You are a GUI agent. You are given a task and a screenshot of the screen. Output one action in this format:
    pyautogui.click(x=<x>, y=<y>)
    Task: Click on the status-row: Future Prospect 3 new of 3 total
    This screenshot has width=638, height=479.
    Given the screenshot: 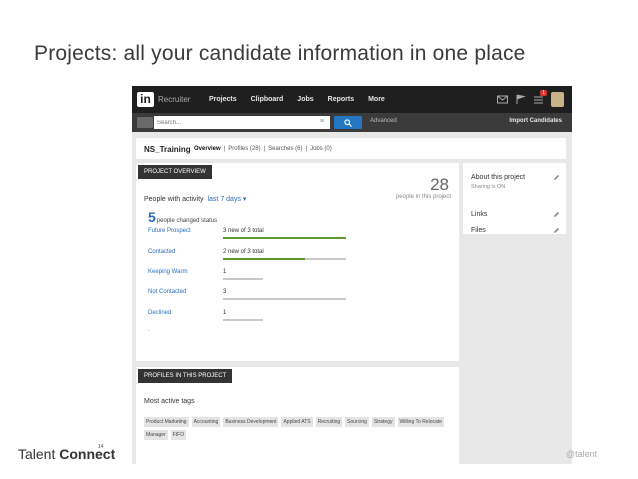 What is the action you would take?
    pyautogui.click(x=298, y=235)
    